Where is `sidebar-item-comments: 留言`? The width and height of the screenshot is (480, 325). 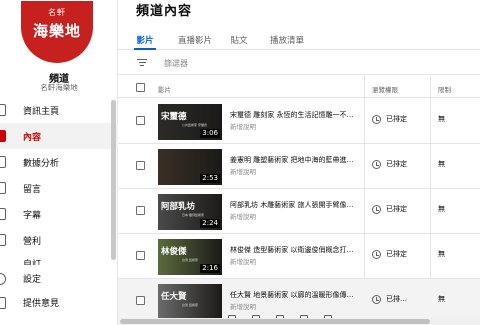 sidebar-item-comments: 留言 is located at coordinates (59, 188).